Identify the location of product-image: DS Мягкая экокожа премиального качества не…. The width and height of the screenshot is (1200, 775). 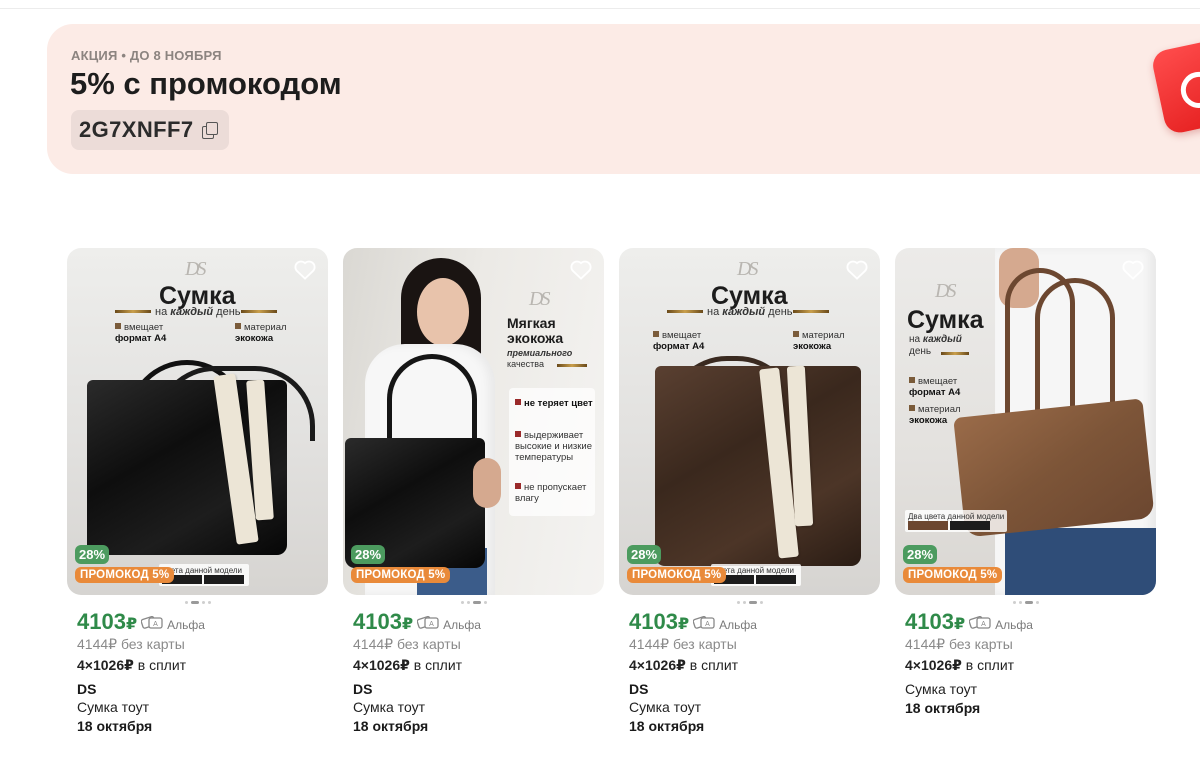
(473, 421).